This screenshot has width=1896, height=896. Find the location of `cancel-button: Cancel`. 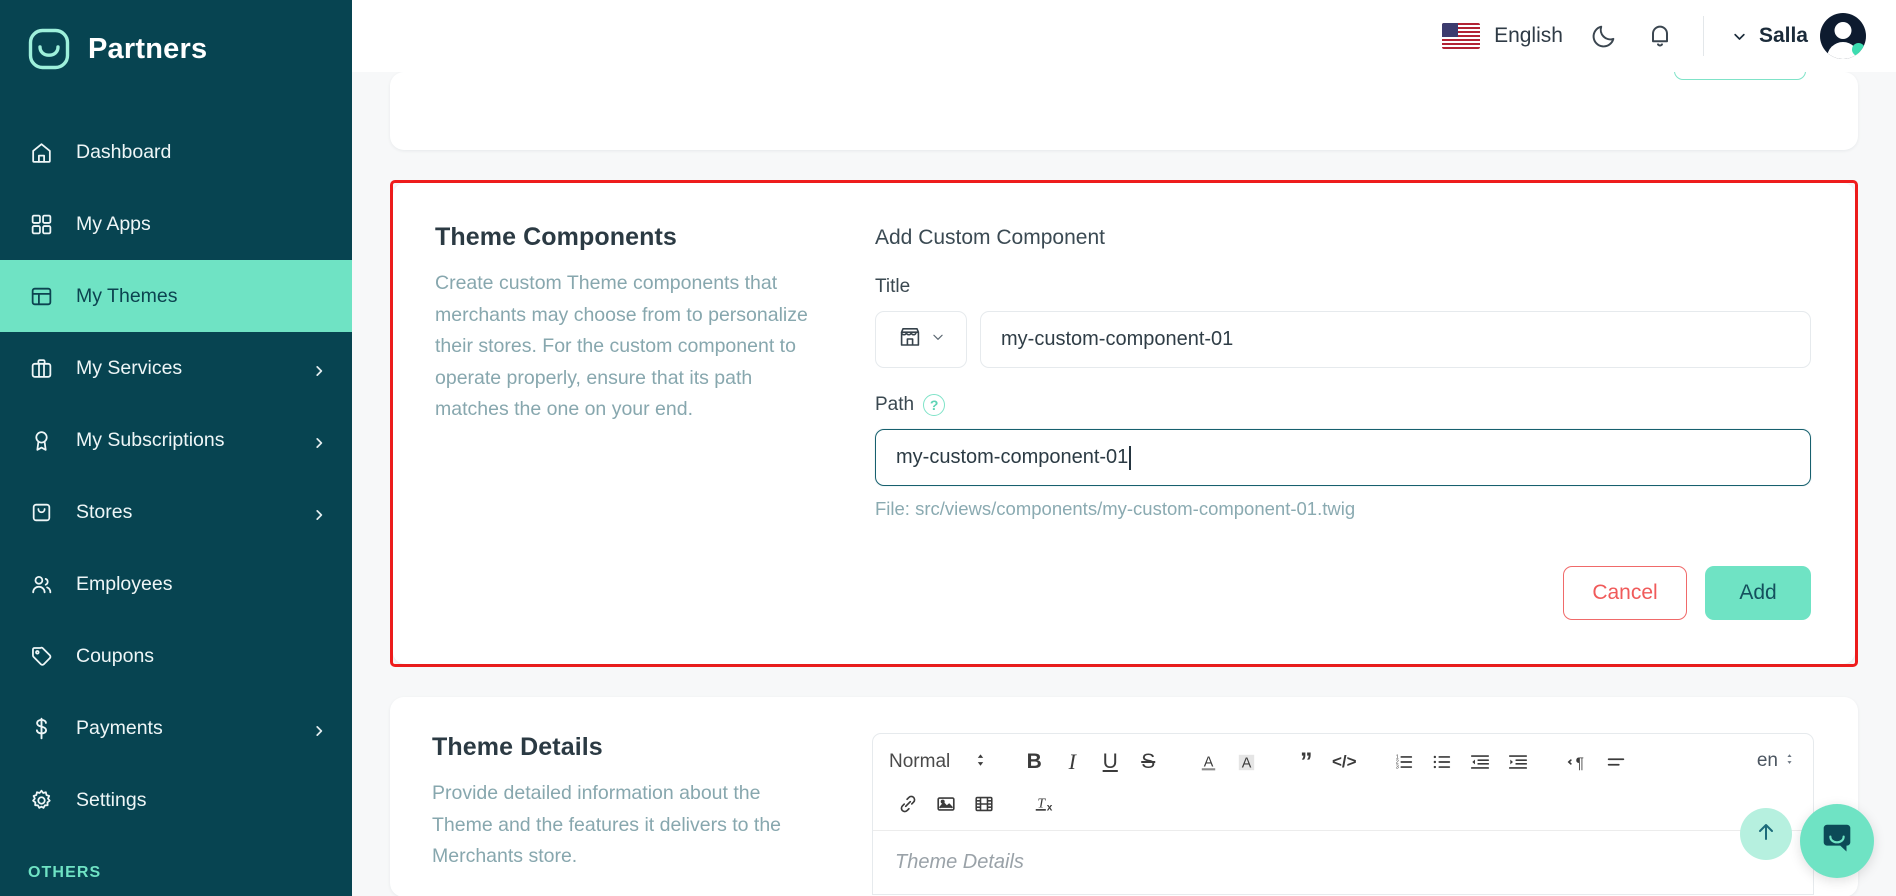

cancel-button: Cancel is located at coordinates (1625, 593).